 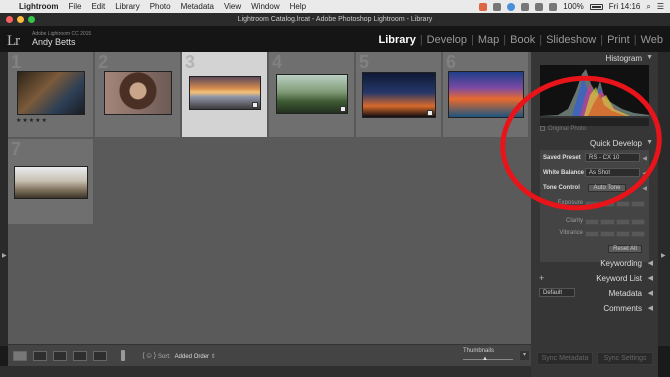 I want to click on grid-cell: 4, so click(x=312, y=95).